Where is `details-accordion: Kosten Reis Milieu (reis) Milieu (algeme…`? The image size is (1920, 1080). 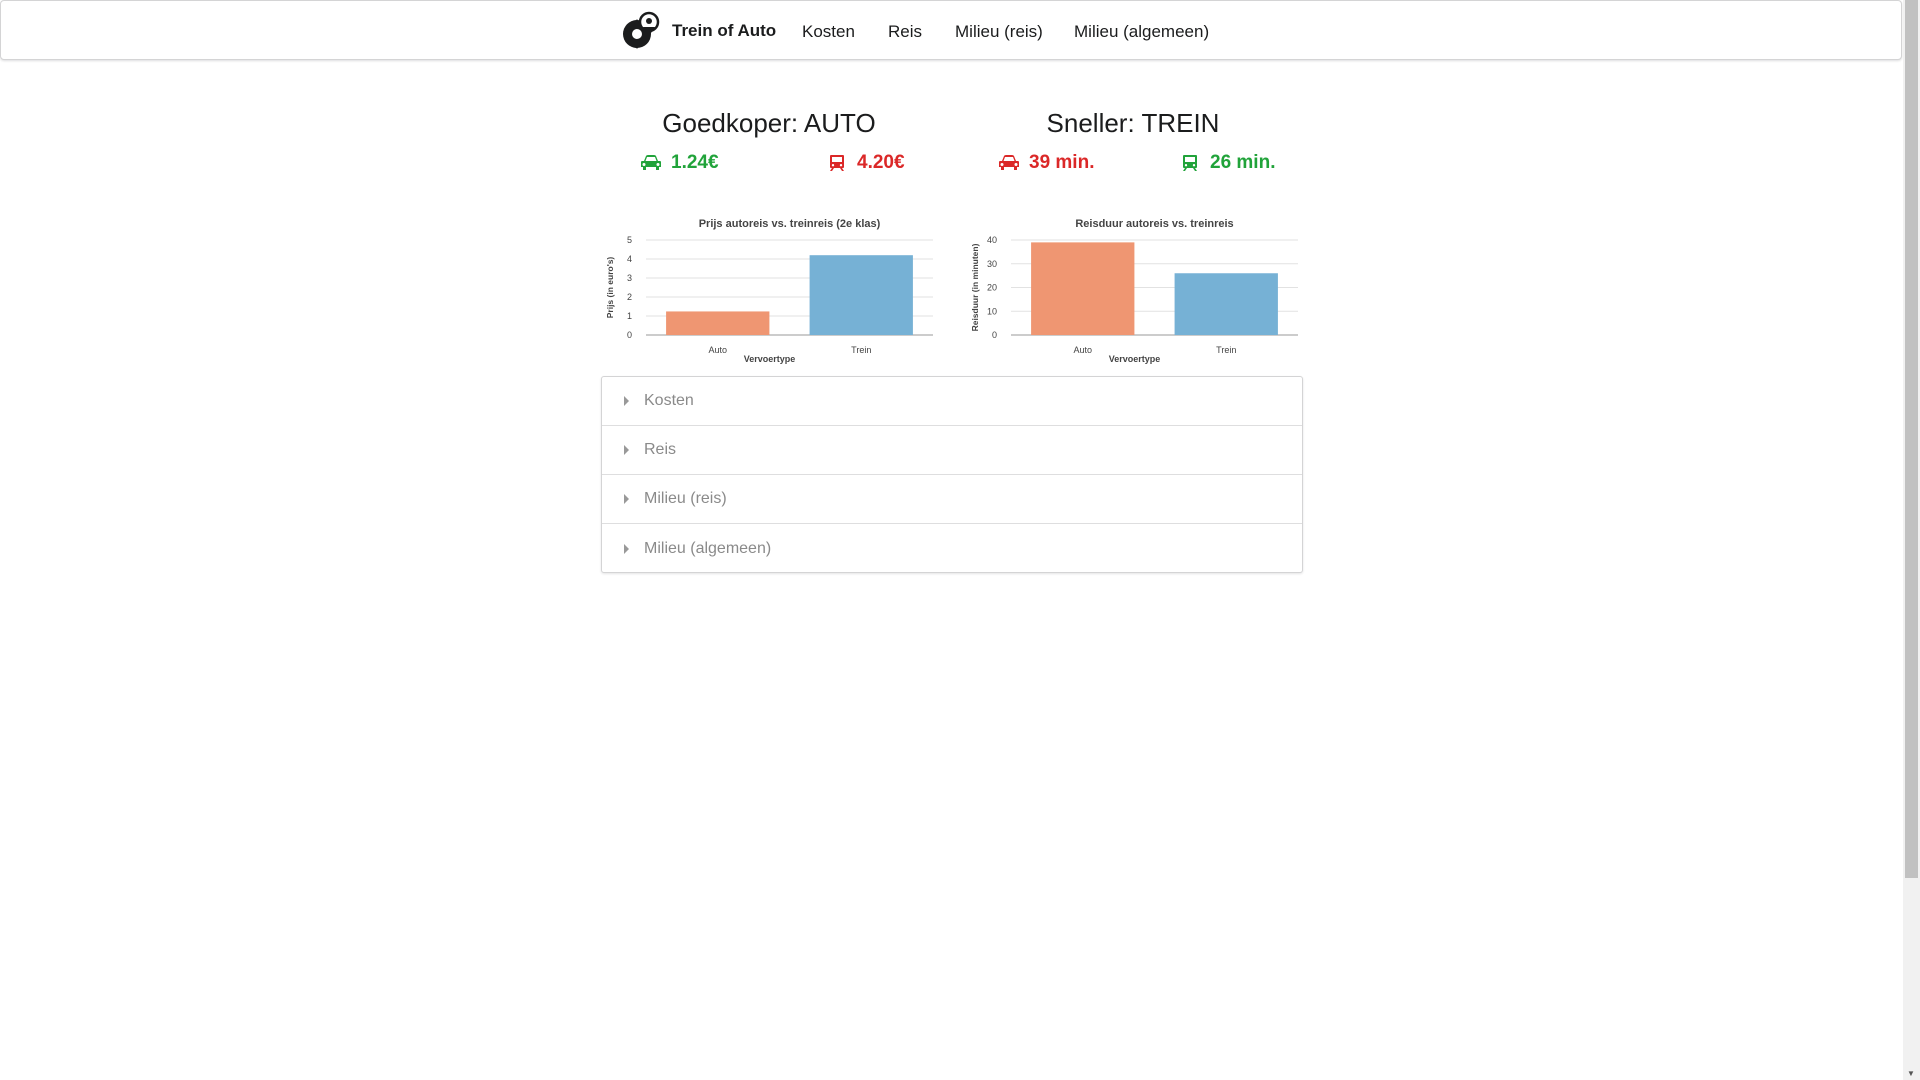 details-accordion: Kosten Reis Milieu (reis) Milieu (algeme… is located at coordinates (952, 474).